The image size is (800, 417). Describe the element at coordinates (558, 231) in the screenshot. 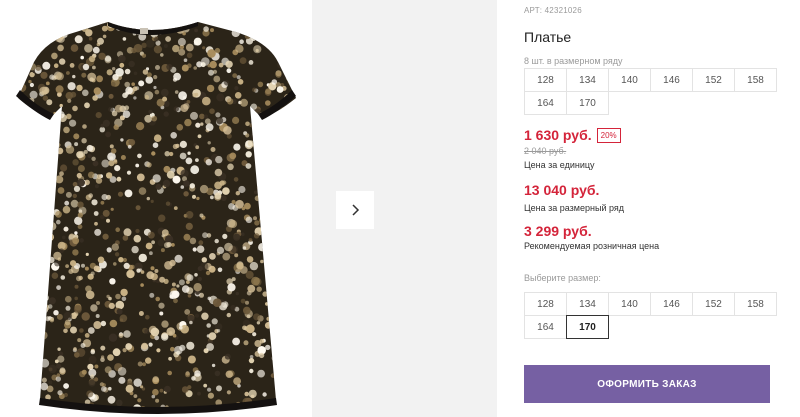

I see `retail-price: 3 299 руб.` at that location.